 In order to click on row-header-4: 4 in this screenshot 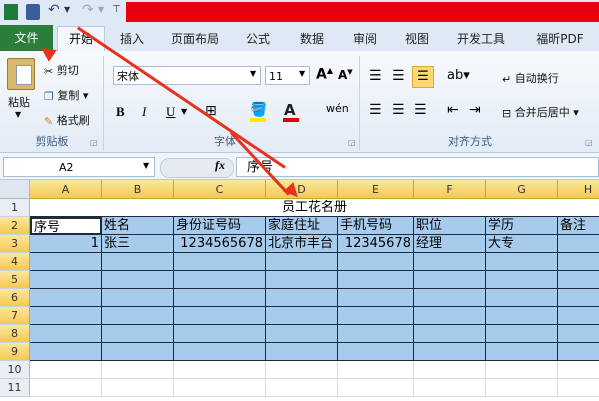, I will do `click(15, 262)`.